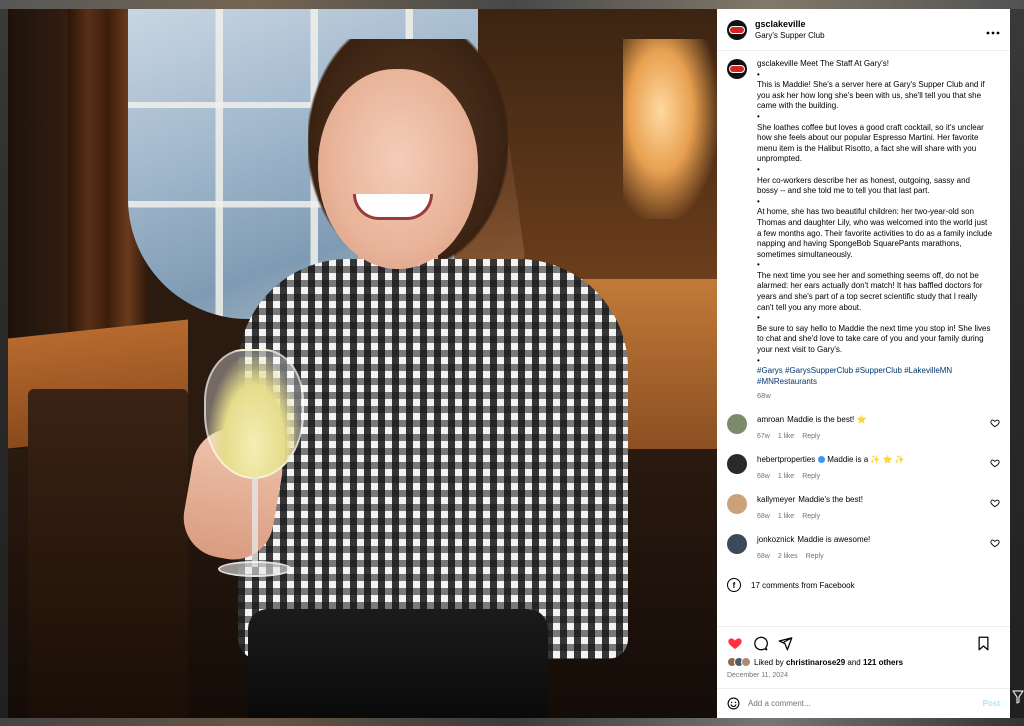  Describe the element at coordinates (834, 539) in the screenshot. I see `comment-text: Maddie is awesome!` at that location.